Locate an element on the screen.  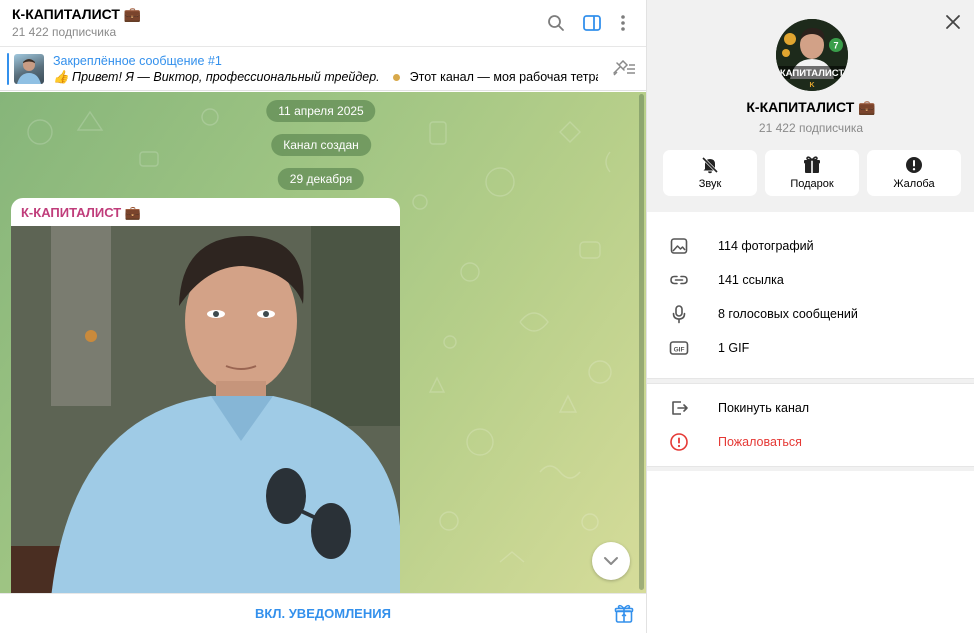
svg-text: K is located at coordinates (811, 85).